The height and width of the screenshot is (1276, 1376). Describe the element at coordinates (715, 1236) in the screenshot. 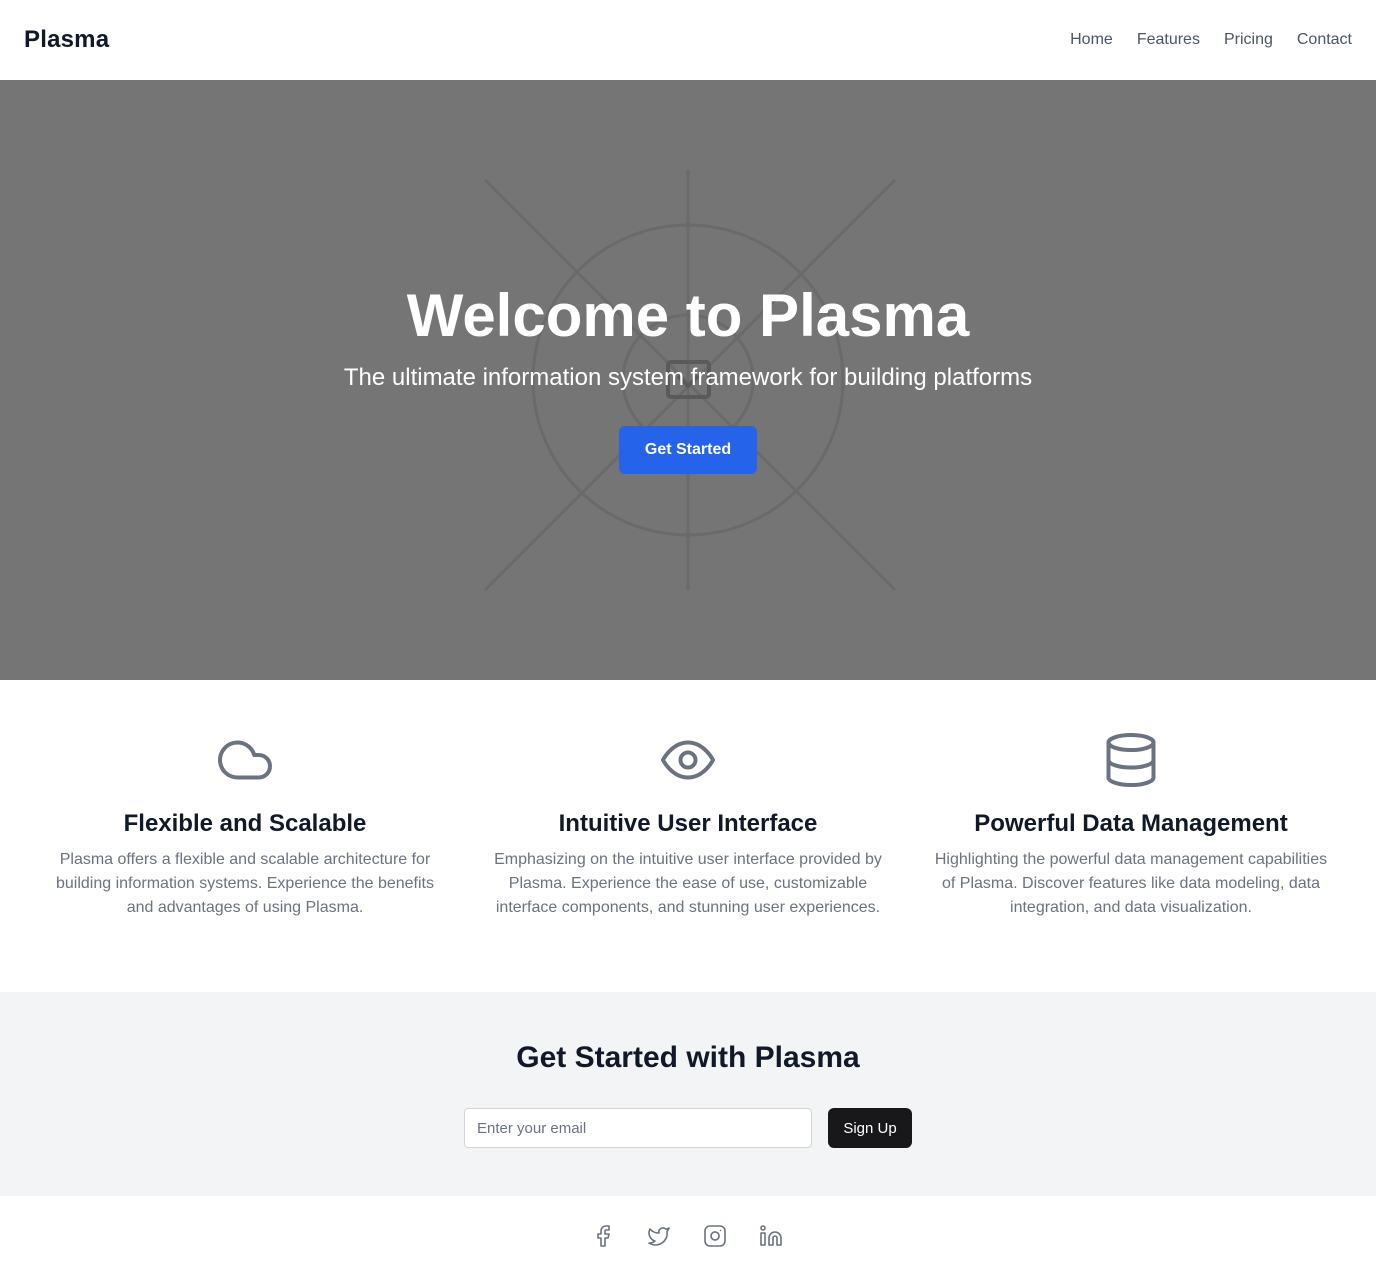

I see `instagram-icon` at that location.